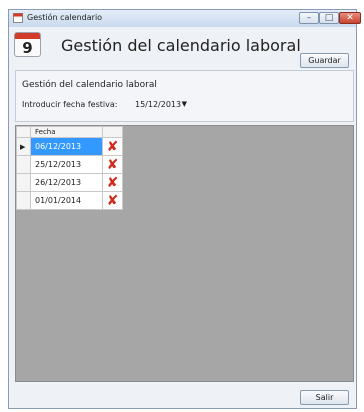  I want to click on maximize-icon: □, so click(329, 18).